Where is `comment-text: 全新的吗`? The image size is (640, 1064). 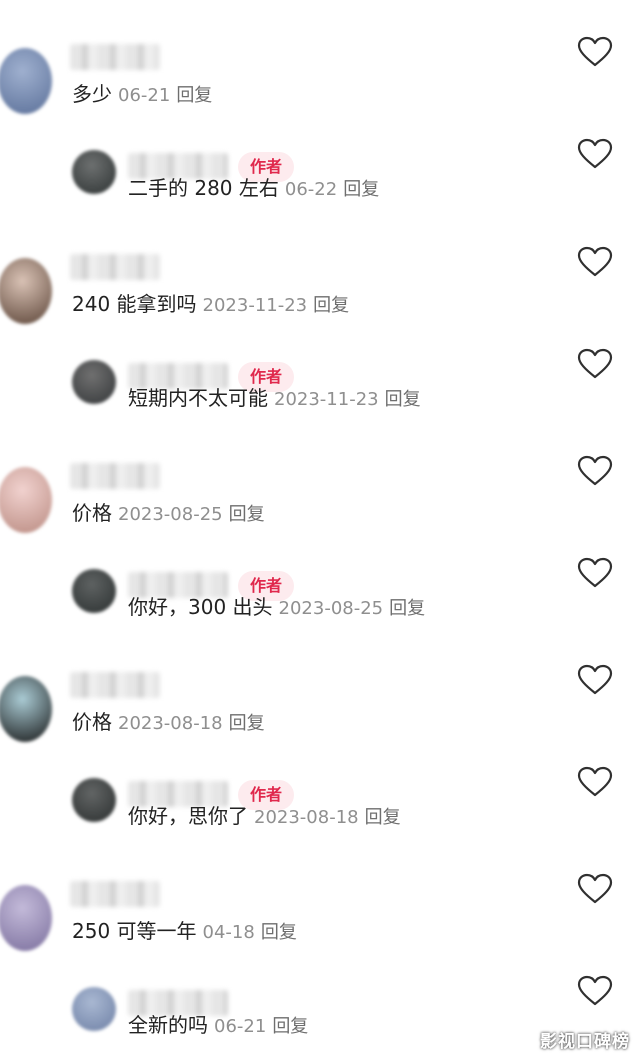 comment-text: 全新的吗 is located at coordinates (168, 1025).